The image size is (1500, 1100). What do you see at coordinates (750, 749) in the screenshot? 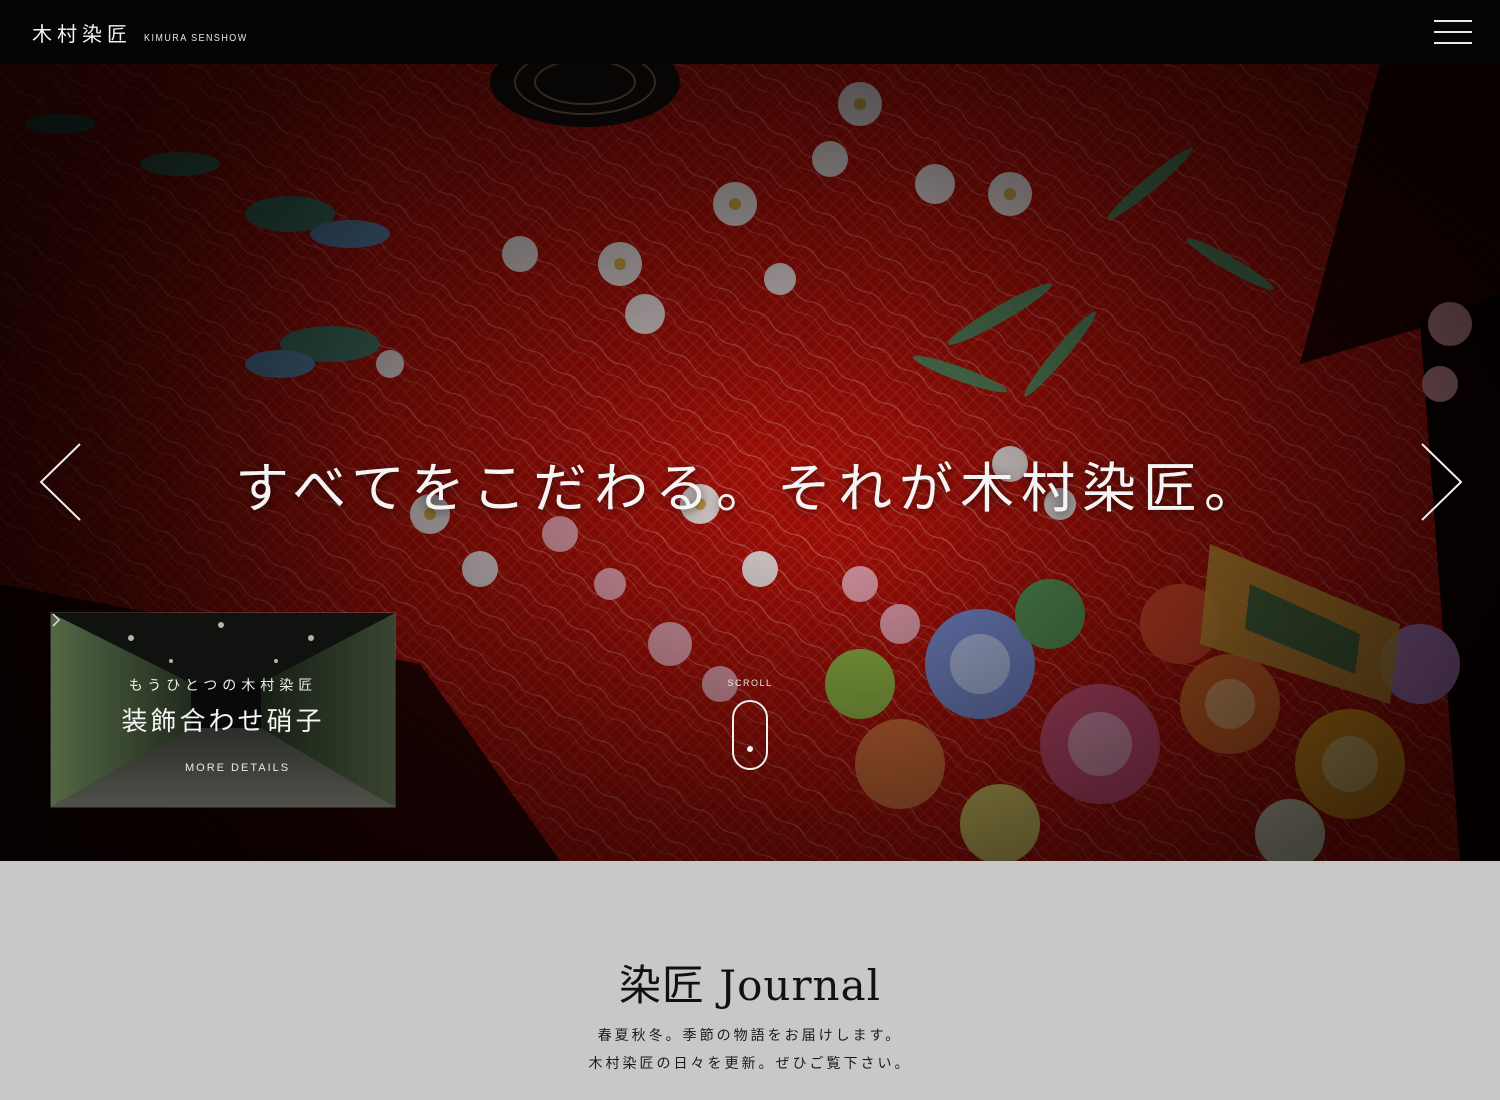
I see `scroll-dot` at bounding box center [750, 749].